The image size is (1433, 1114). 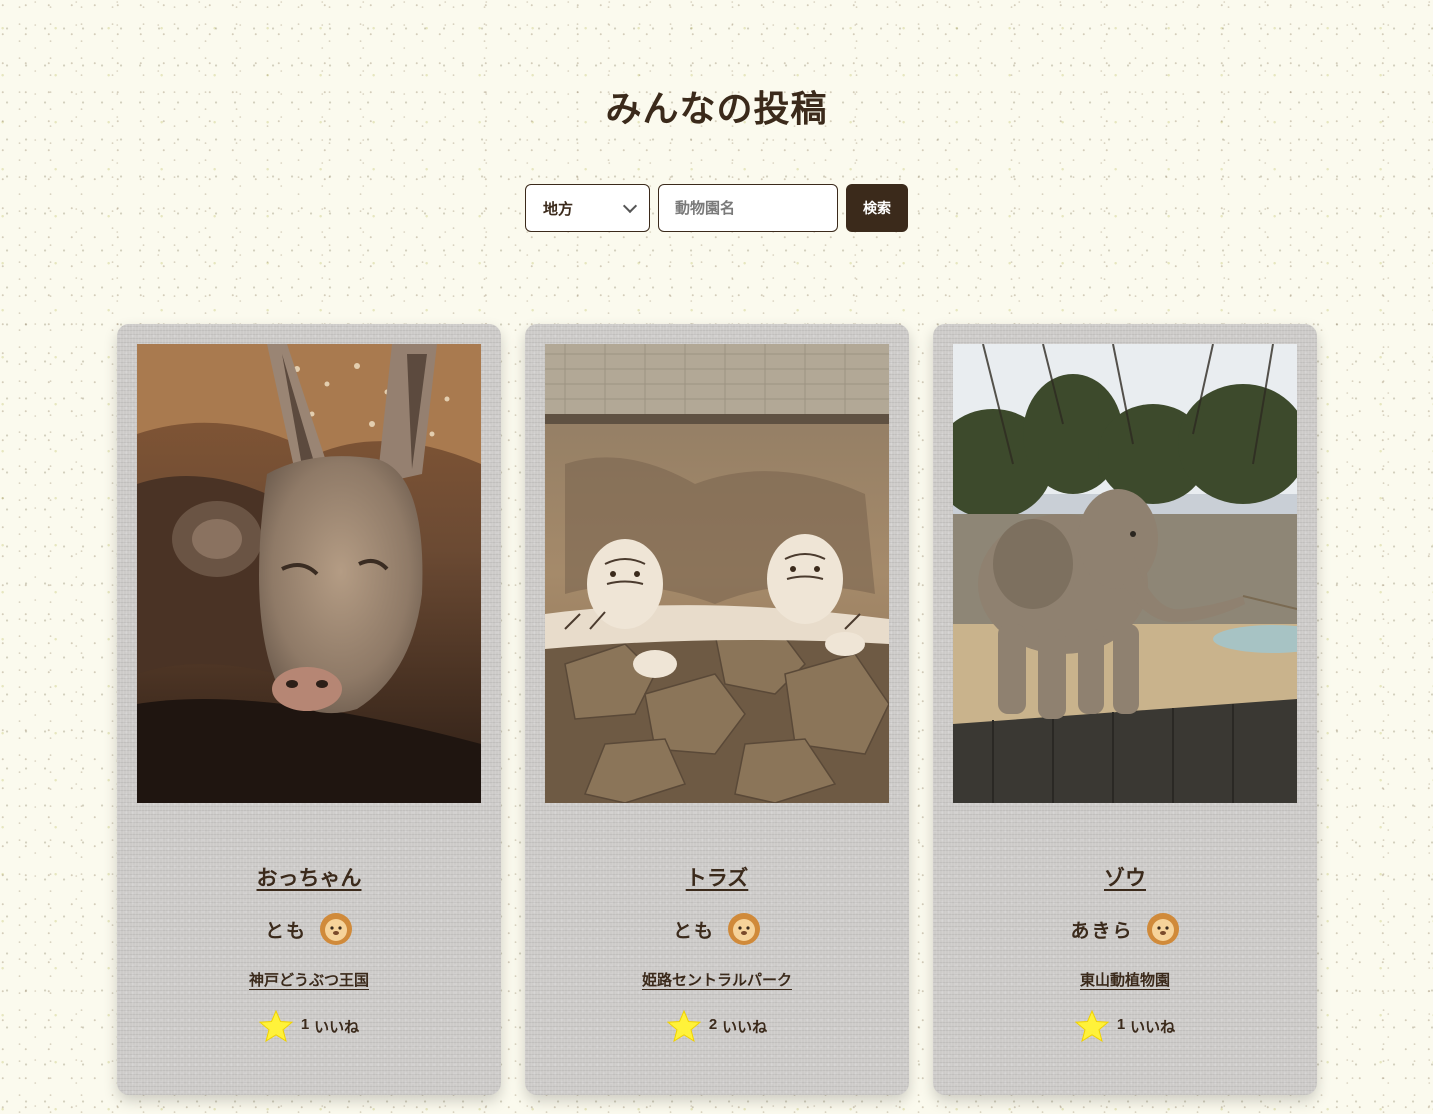 What do you see at coordinates (877, 208) in the screenshot?
I see `search-button: 検索` at bounding box center [877, 208].